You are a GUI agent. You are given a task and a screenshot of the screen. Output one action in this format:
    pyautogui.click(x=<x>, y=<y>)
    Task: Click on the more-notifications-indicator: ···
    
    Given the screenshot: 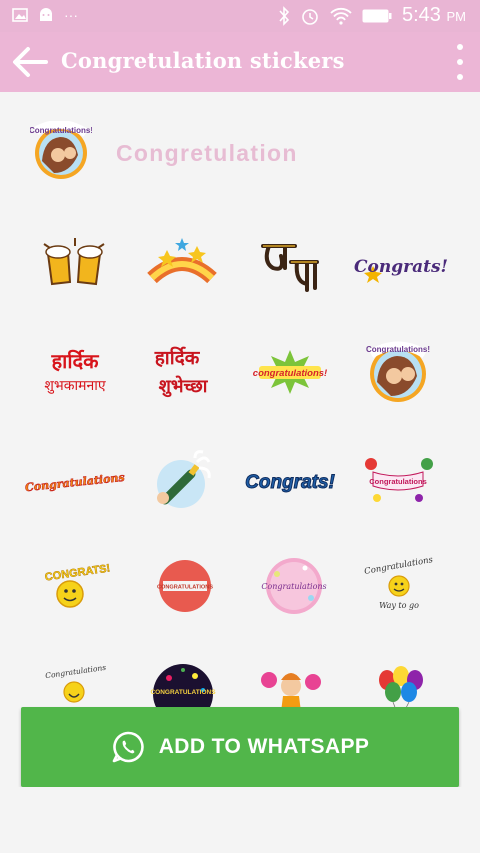 What is the action you would take?
    pyautogui.click(x=71, y=15)
    